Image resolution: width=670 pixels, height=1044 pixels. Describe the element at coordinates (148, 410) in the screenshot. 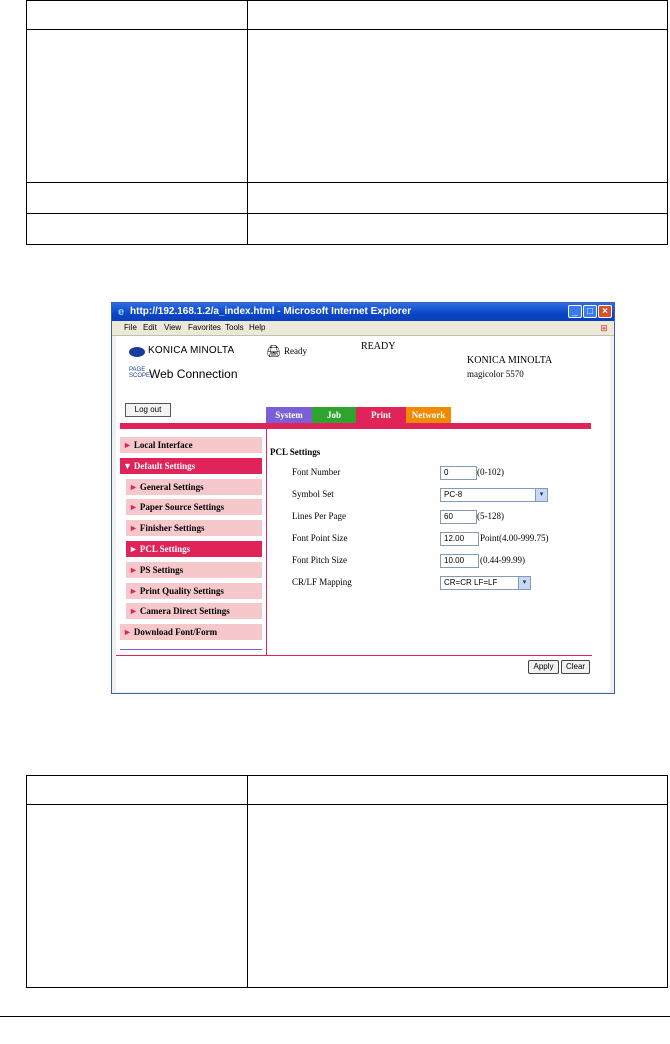

I see `logout-button: Log out` at that location.